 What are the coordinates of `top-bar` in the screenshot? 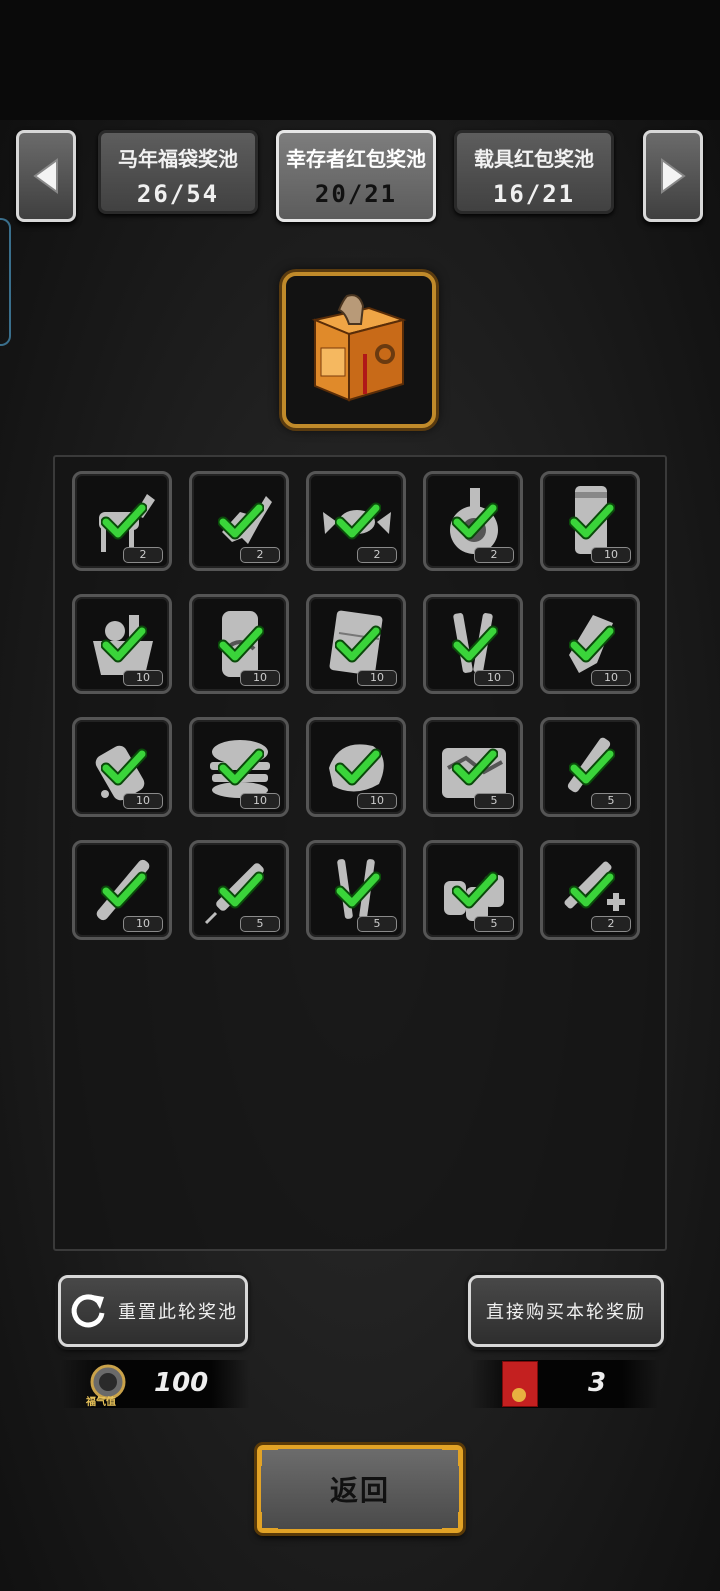 It's located at (360, 60).